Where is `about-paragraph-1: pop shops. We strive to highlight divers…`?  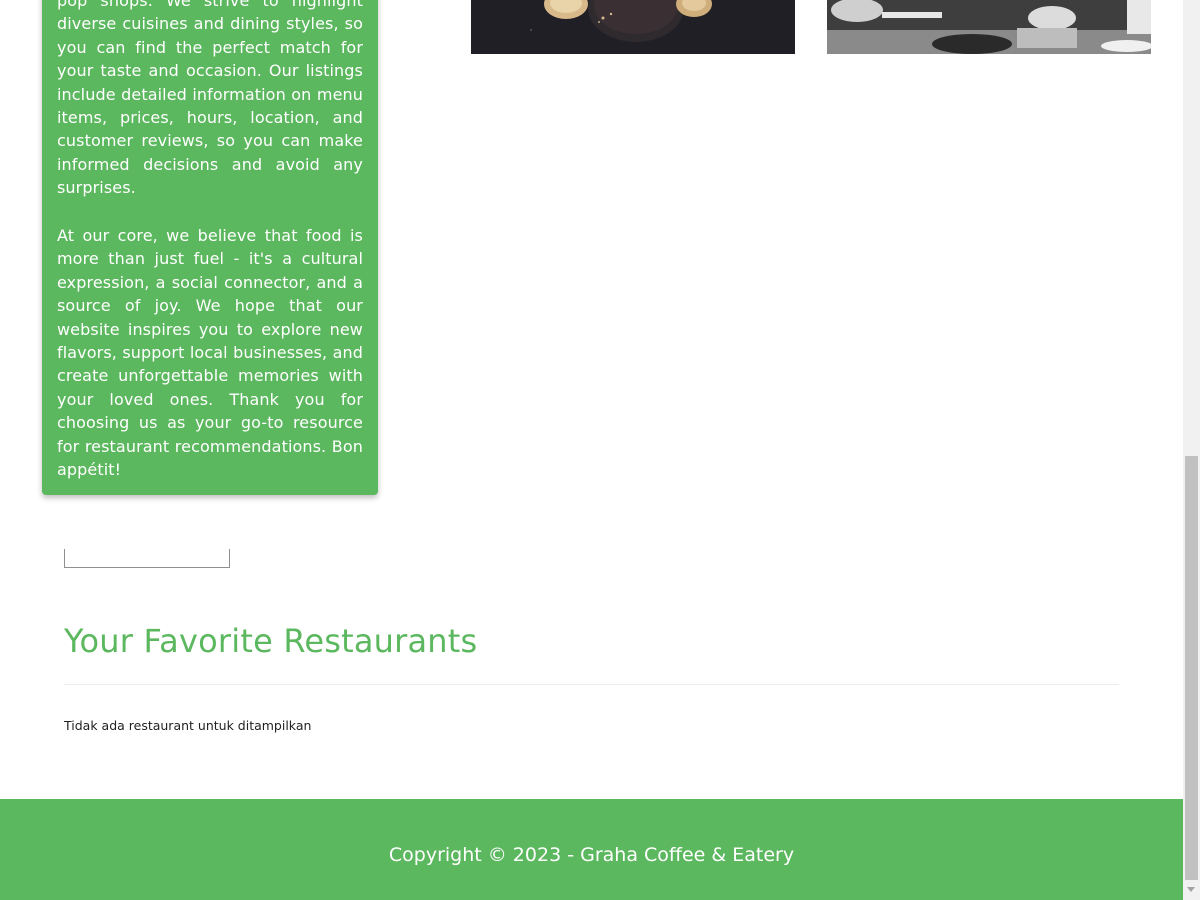
about-paragraph-1: pop shops. We strive to highlight divers… is located at coordinates (210, 99).